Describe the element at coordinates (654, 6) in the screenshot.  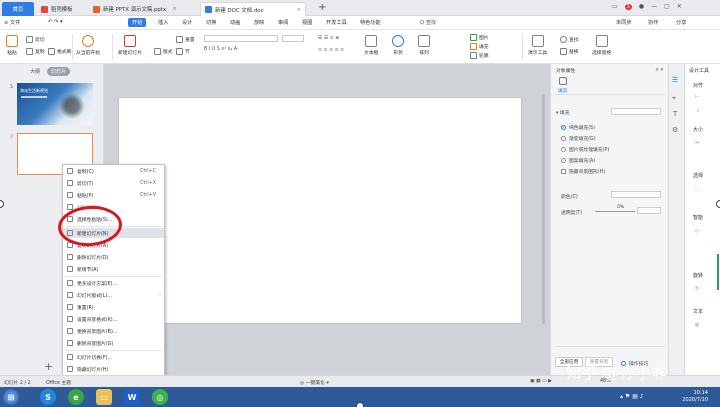
I see `minimize-icon: —` at that location.